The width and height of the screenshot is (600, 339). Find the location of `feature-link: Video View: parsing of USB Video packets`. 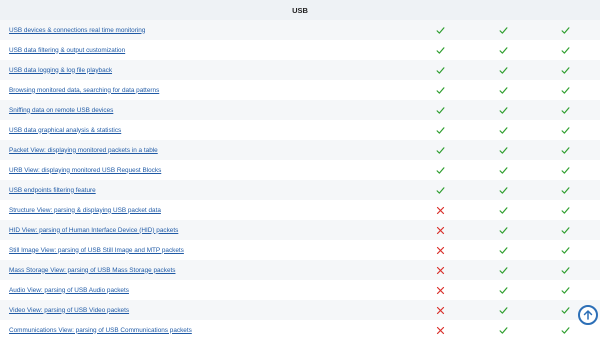

feature-link: Video View: parsing of USB Video packets is located at coordinates (69, 310).